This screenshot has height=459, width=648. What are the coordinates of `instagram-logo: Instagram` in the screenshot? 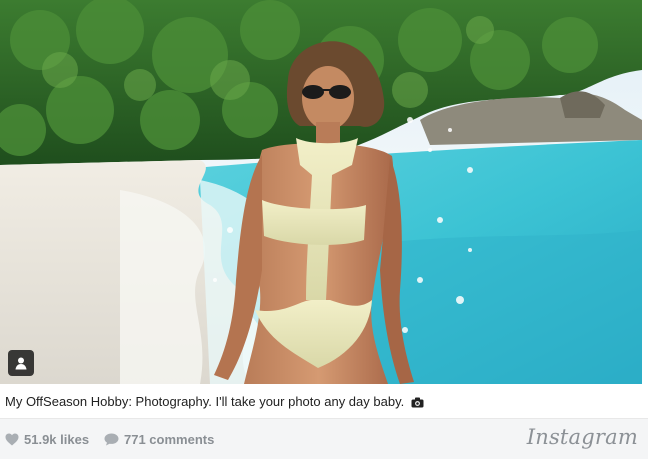 It's located at (582, 437).